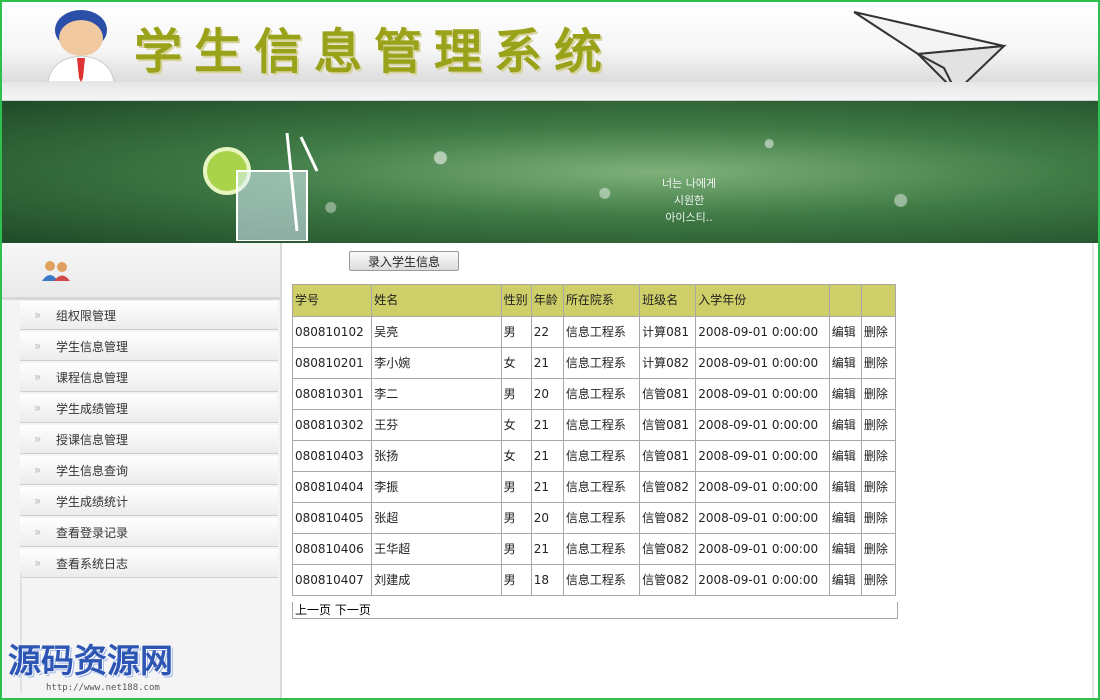 Image resolution: width=1100 pixels, height=700 pixels. I want to click on sidebar-item-system-log: » 查看系统日志, so click(149, 563).